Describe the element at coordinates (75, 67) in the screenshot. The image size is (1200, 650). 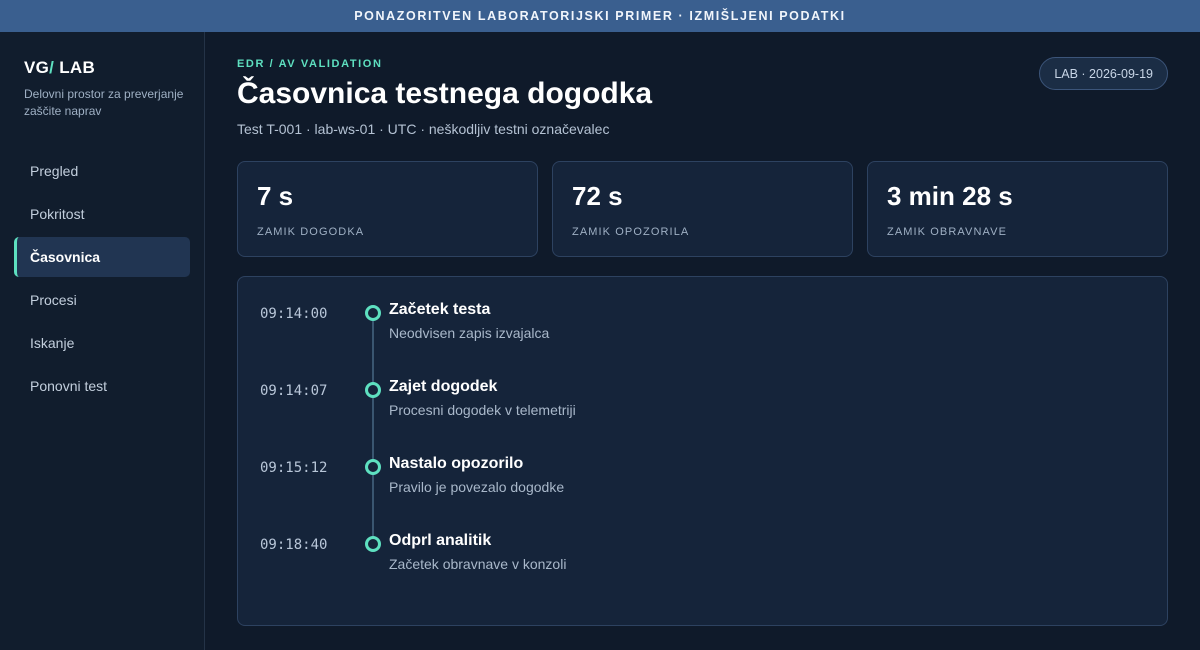
I see `logo-suffix: LAB` at that location.